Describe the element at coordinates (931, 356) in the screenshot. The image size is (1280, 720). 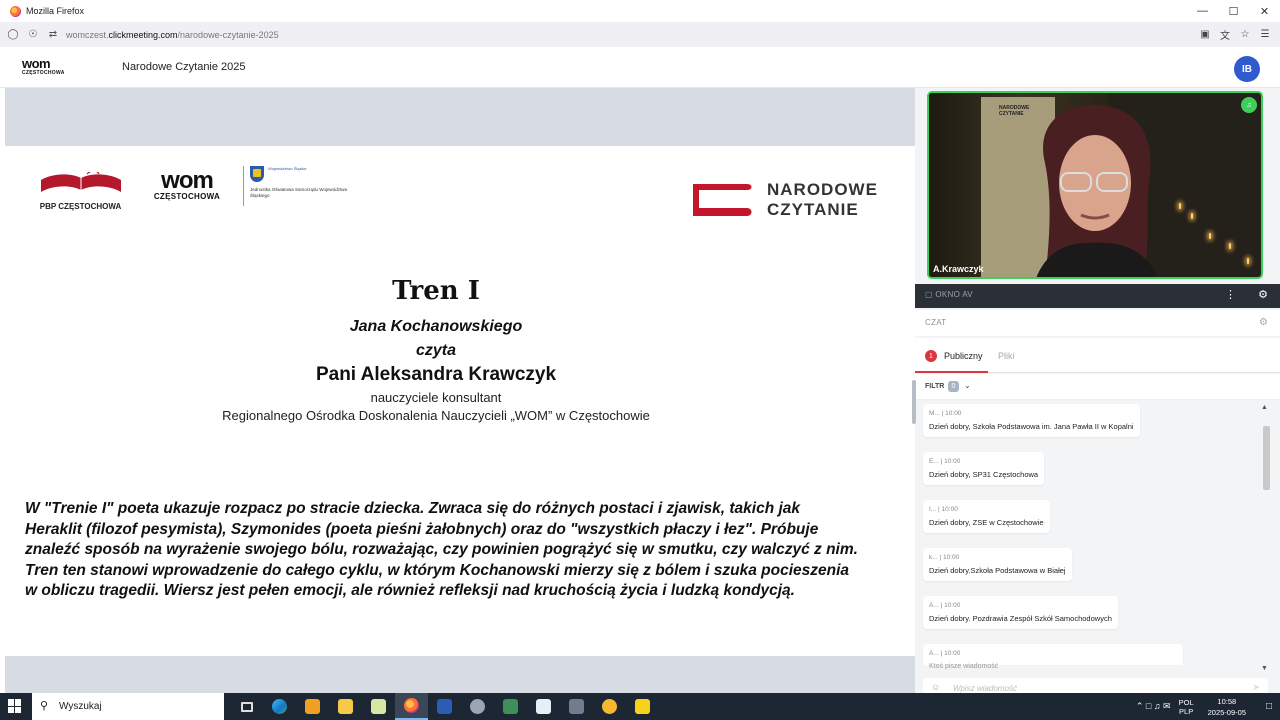
I see `unread-badge: 1` at that location.